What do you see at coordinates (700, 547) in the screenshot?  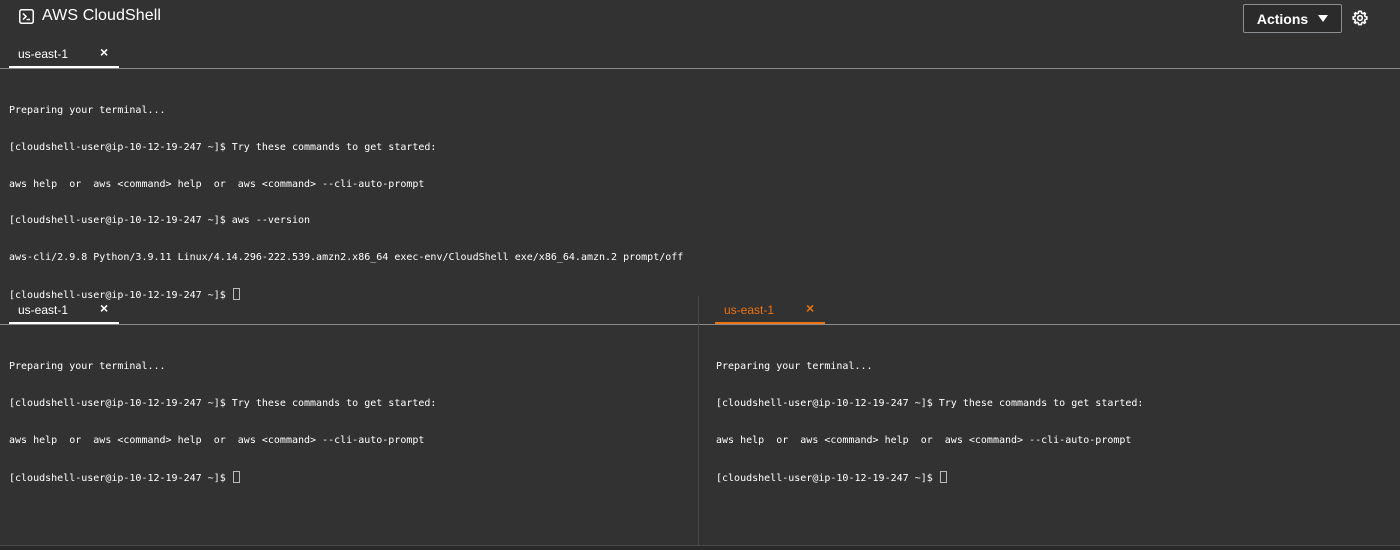 I see `bottom-border` at bounding box center [700, 547].